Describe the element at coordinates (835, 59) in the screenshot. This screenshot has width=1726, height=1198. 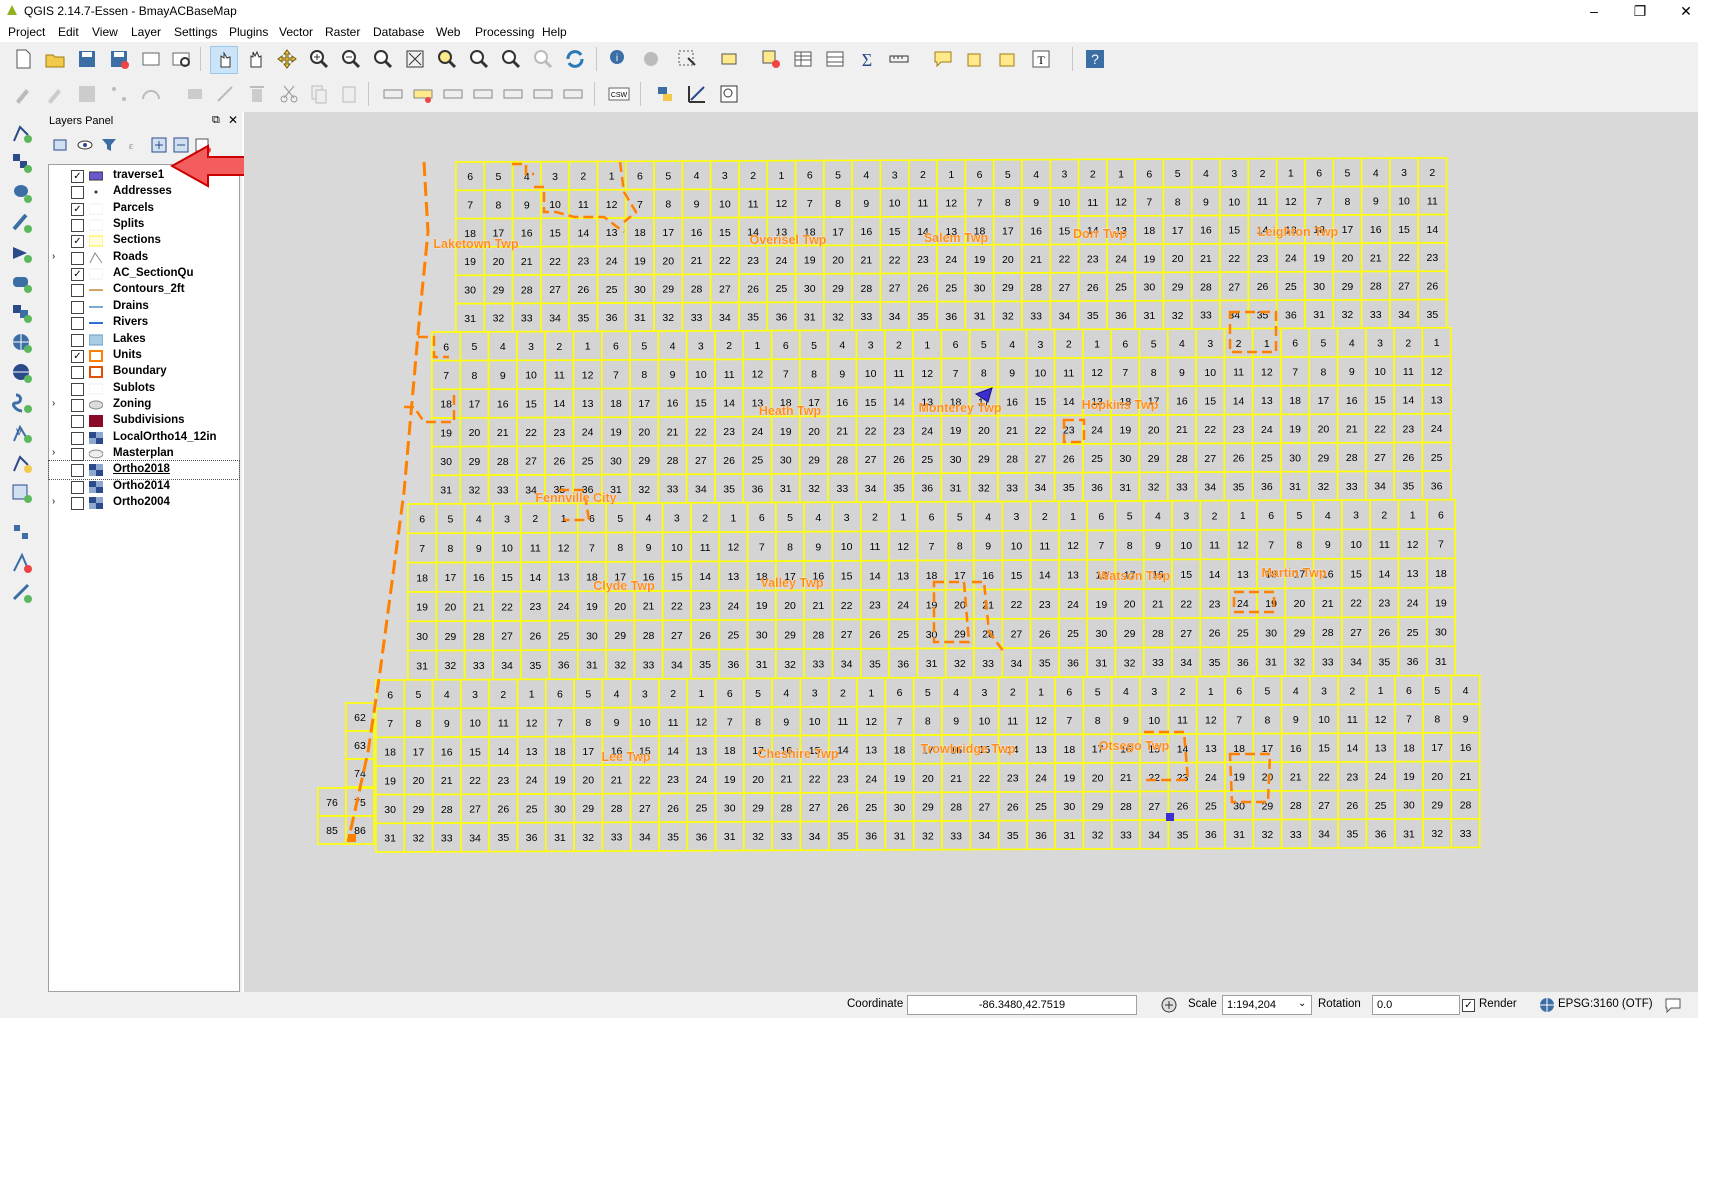
I see `field-calculator-icon` at that location.